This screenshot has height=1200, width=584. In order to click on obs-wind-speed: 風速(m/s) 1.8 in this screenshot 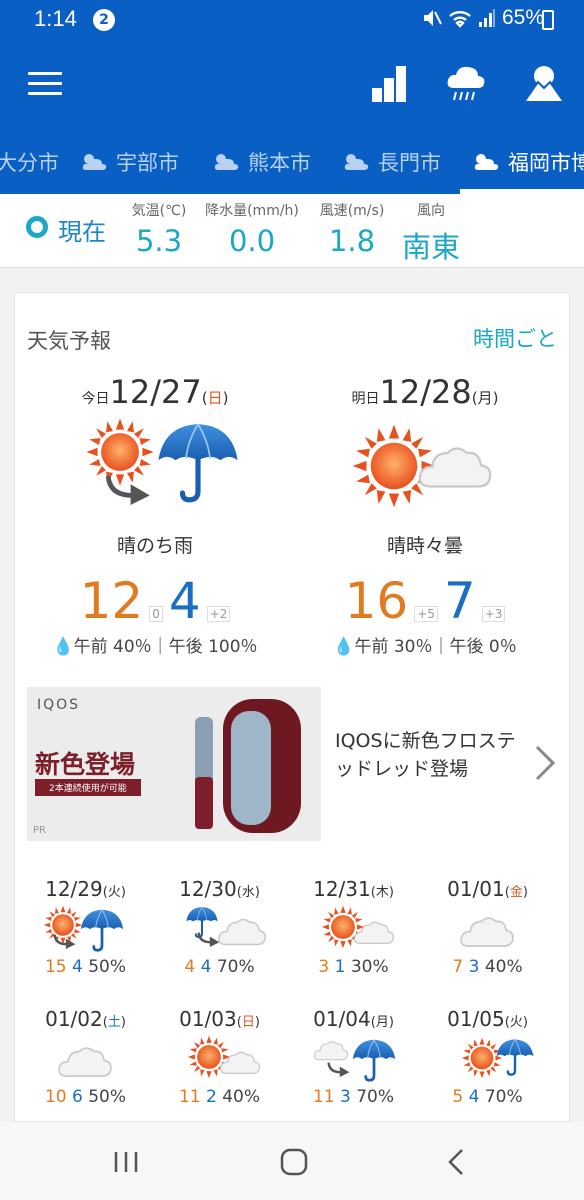, I will do `click(352, 230)`.